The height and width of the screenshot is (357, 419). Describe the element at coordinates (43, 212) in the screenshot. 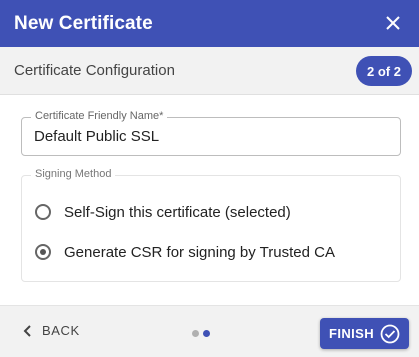

I see `radio-button-self-sign` at that location.